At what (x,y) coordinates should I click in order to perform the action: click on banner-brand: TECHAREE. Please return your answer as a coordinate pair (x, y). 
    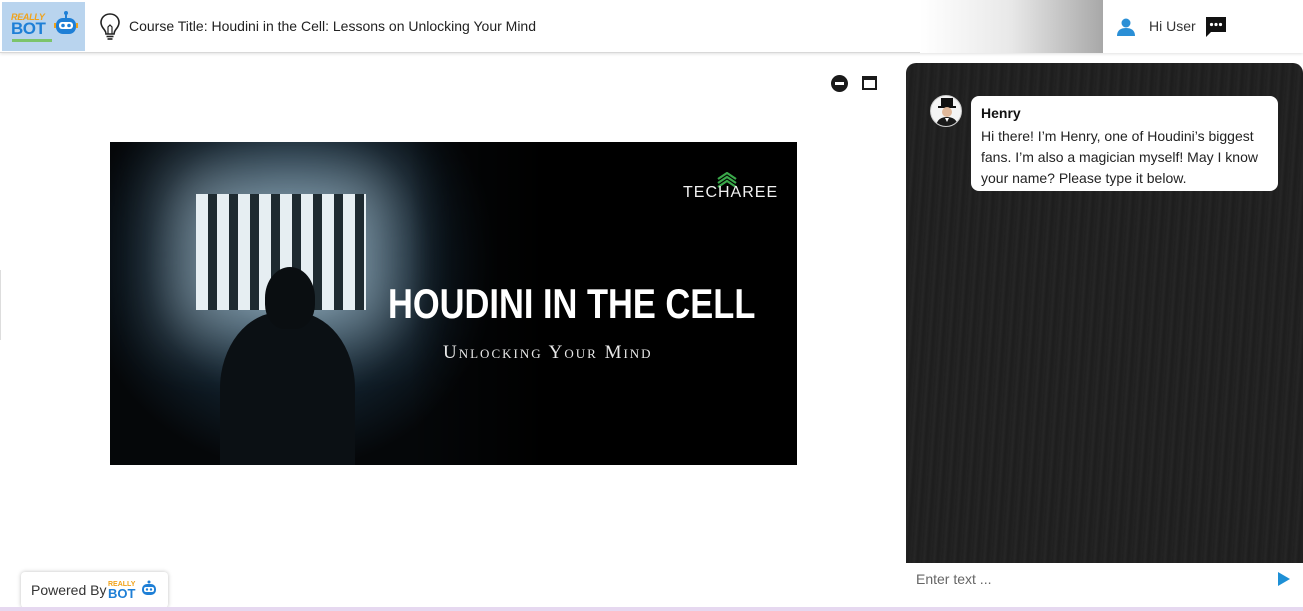
    Looking at the image, I should click on (731, 192).